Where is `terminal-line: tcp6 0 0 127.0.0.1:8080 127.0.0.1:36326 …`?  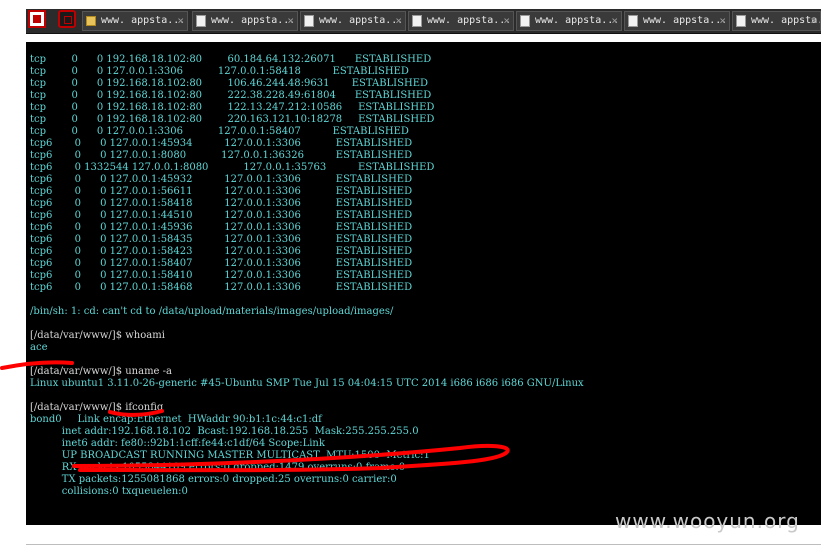
terminal-line: tcp6 0 0 127.0.0.1:8080 127.0.0.1:36326 … is located at coordinates (221, 155).